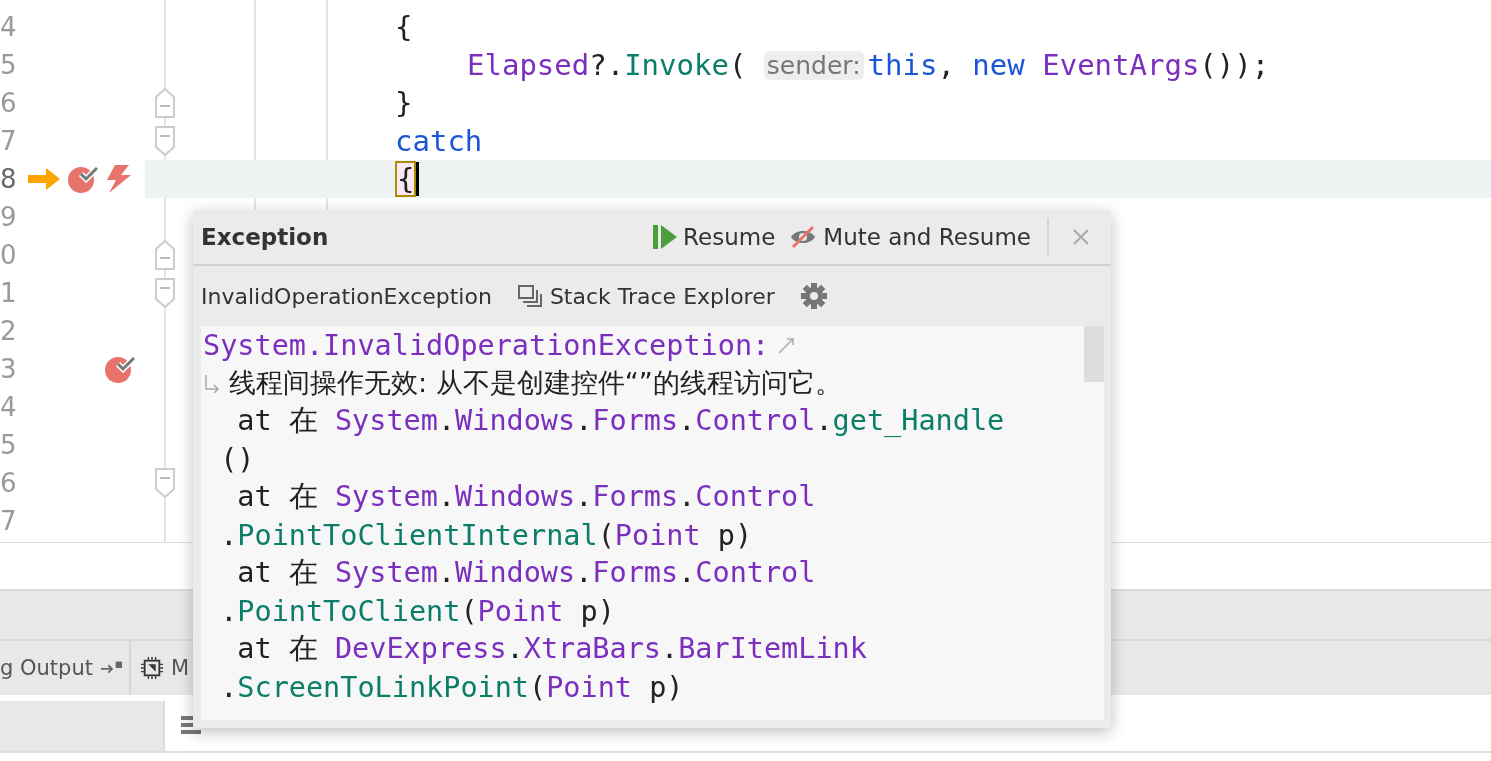  Describe the element at coordinates (265, 237) in the screenshot. I see `popup-title: Exception` at that location.